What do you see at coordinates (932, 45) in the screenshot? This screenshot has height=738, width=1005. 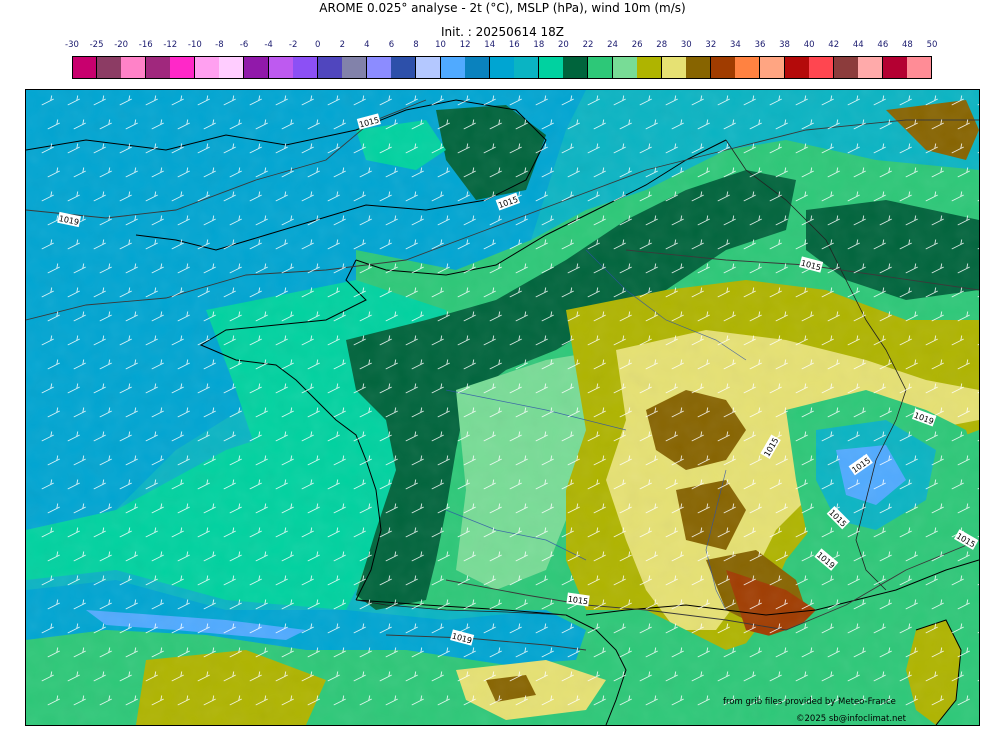 I see `colorbar-tick: 50` at bounding box center [932, 45].